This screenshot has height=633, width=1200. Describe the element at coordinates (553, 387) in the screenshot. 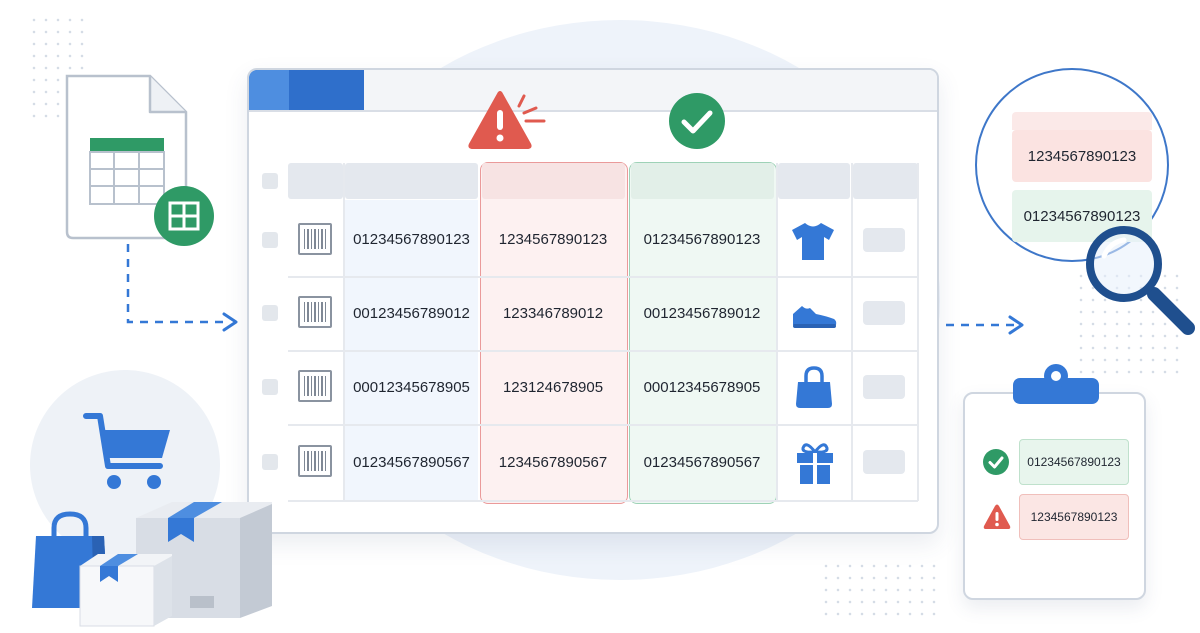

I see `mismatch-barcode-cell: 123124678905` at that location.